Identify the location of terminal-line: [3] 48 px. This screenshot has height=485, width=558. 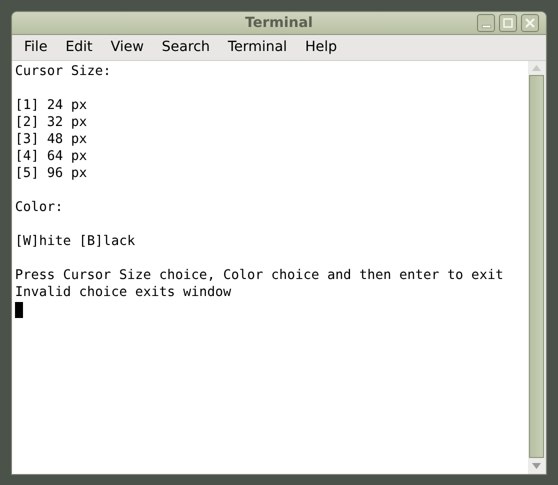
(51, 139).